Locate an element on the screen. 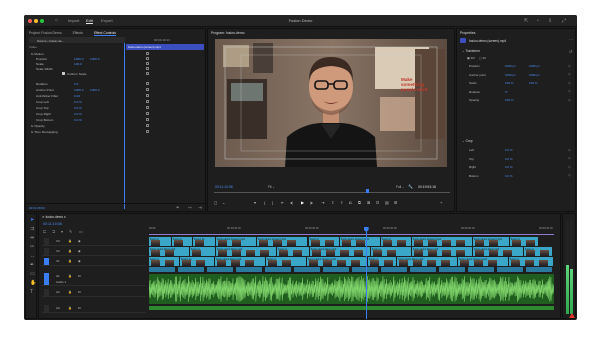  property-value-2: 100 % is located at coordinates (533, 83).